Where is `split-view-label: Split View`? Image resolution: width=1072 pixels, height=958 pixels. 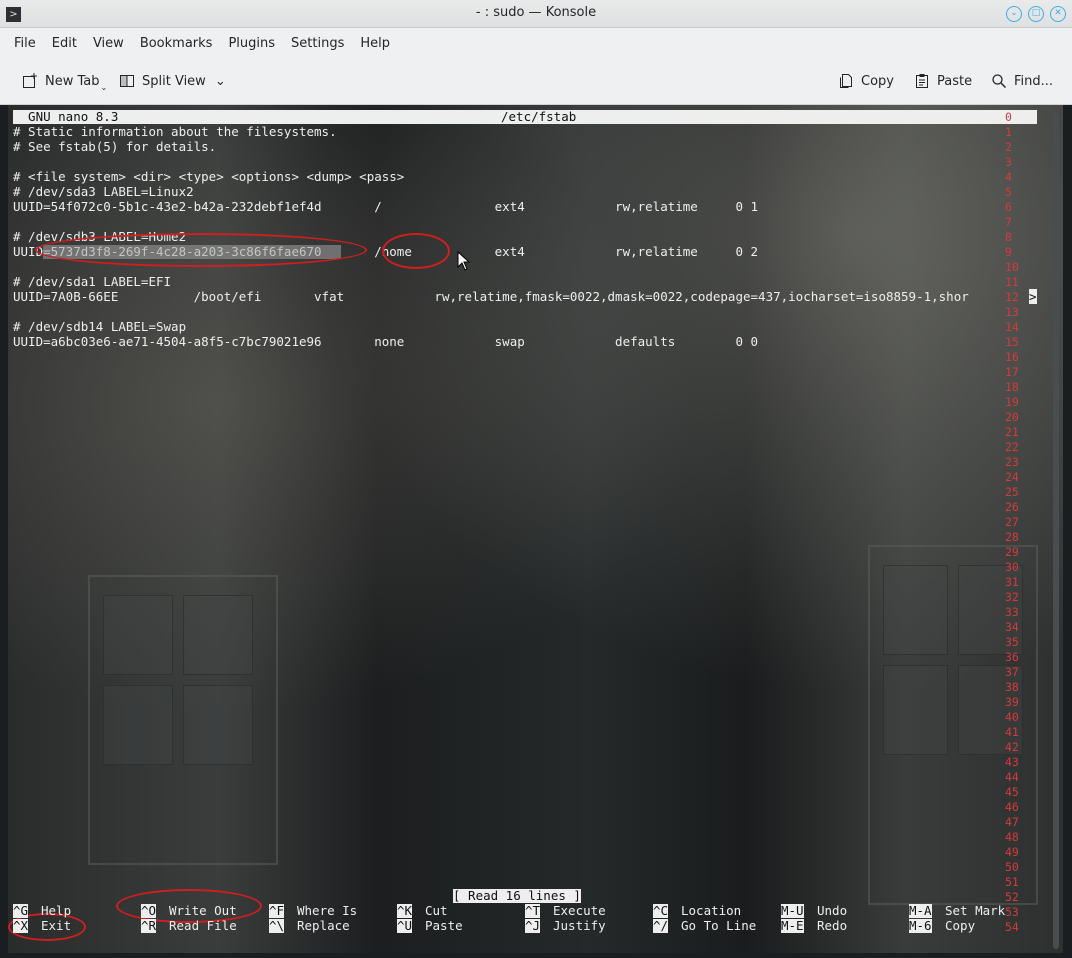 split-view-label: Split View is located at coordinates (174, 81).